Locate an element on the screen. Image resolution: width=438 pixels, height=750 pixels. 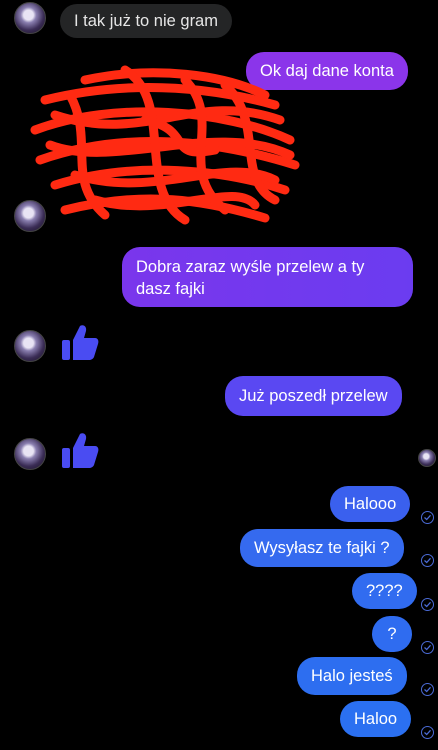
outgoing-message: Halooo is located at coordinates (370, 504).